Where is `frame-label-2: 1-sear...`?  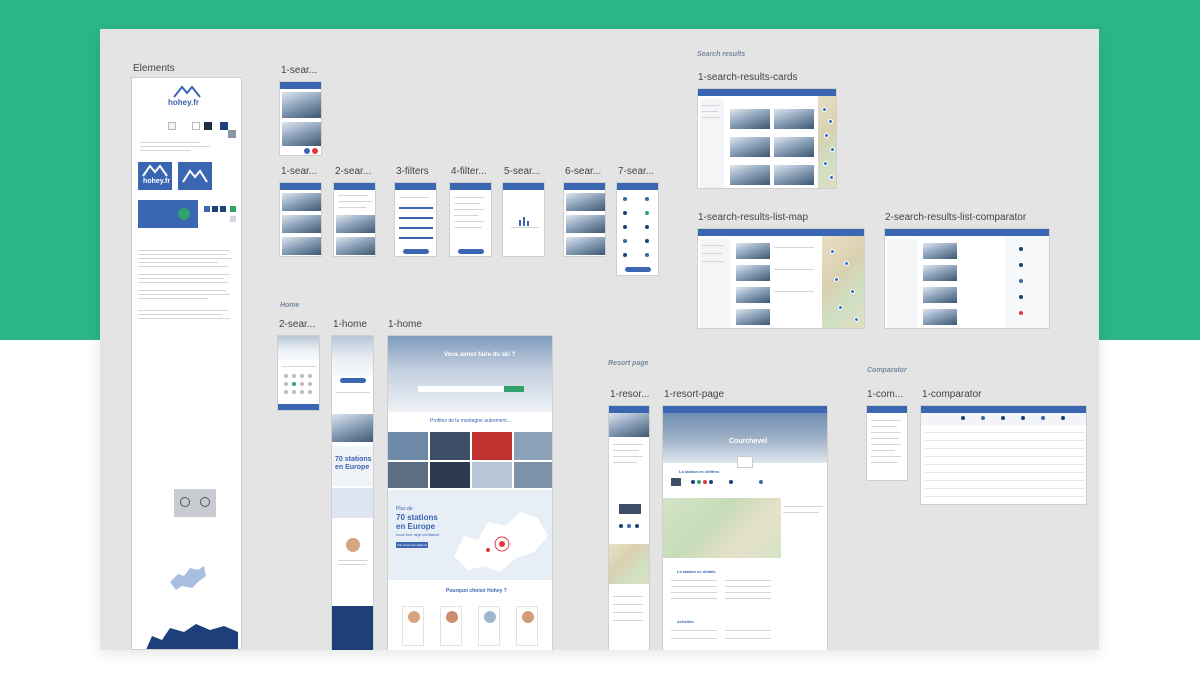
frame-label-2: 1-sear... is located at coordinates (299, 171).